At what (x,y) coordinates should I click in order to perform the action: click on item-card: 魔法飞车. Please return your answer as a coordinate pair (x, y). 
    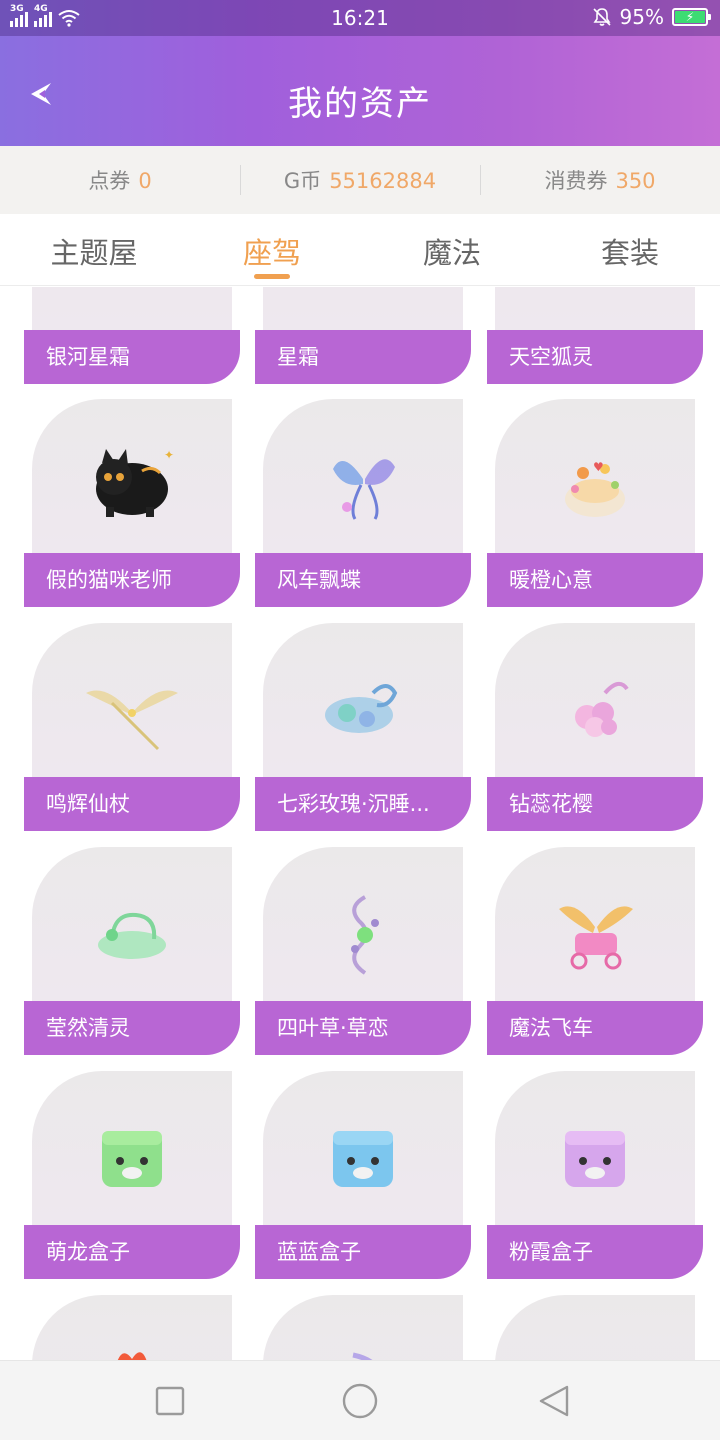
    Looking at the image, I should click on (595, 951).